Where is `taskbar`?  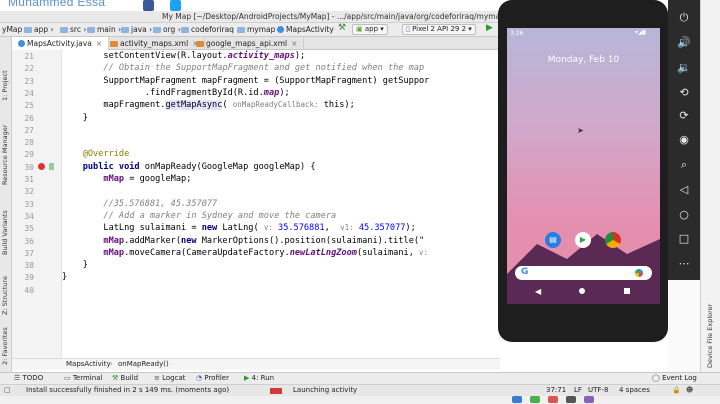 taskbar is located at coordinates (360, 400).